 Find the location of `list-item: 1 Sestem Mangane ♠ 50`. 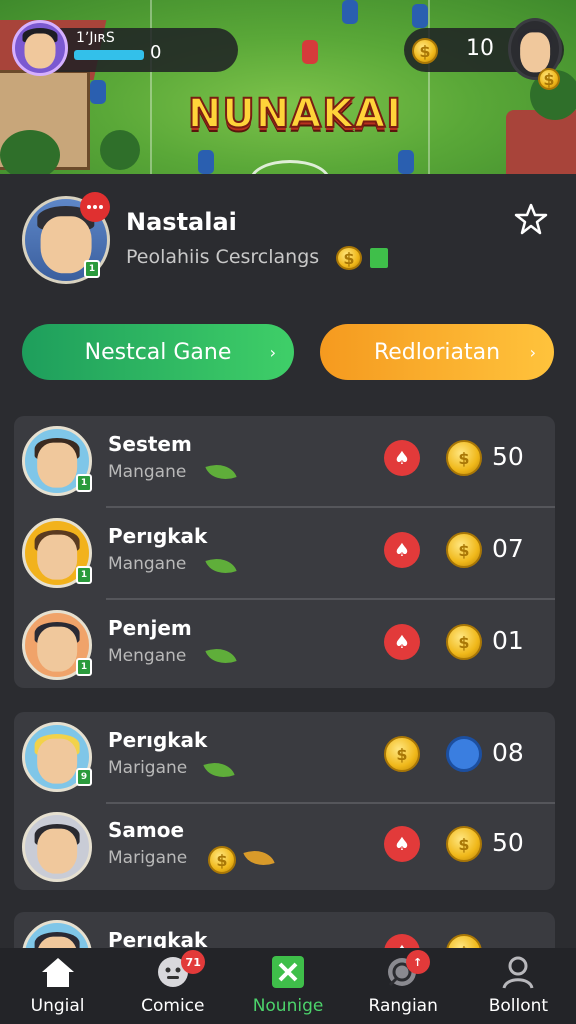

list-item: 1 Sestem Mangane ♠ 50 is located at coordinates (284, 462).